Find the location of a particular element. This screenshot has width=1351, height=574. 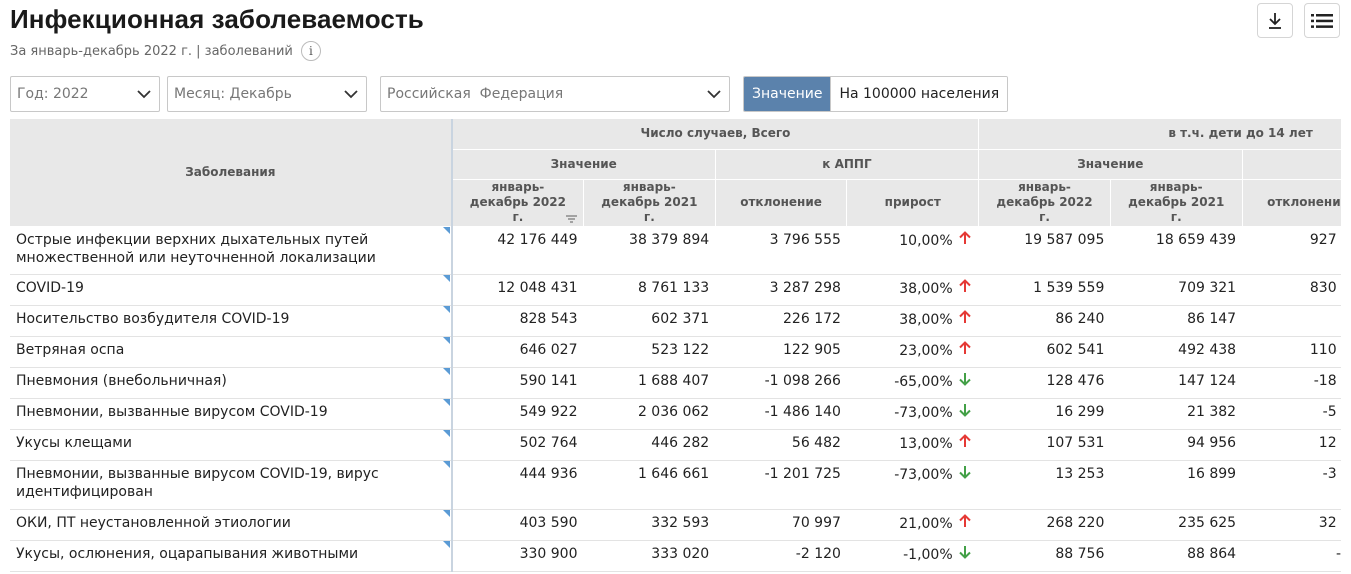

disease-name-cell: Носительство возбудителя COVID-19 is located at coordinates (231, 321).